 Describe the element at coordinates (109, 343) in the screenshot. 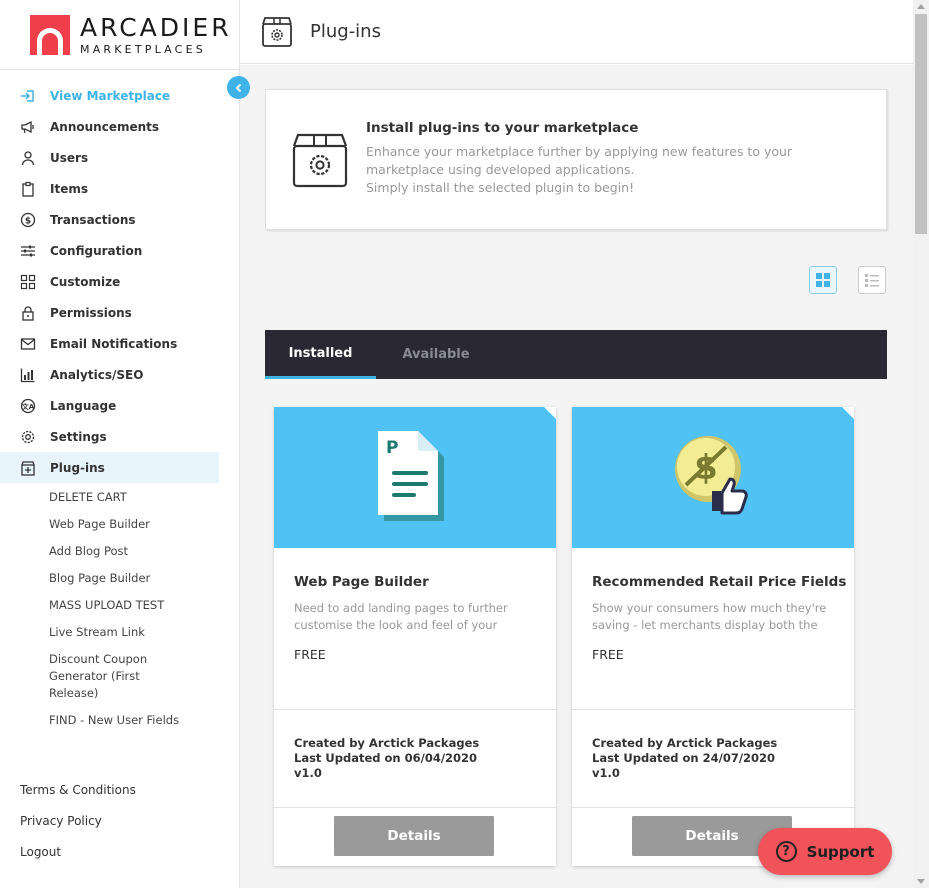

I see `sidebar-item-email-notifications: Email Notifications` at that location.